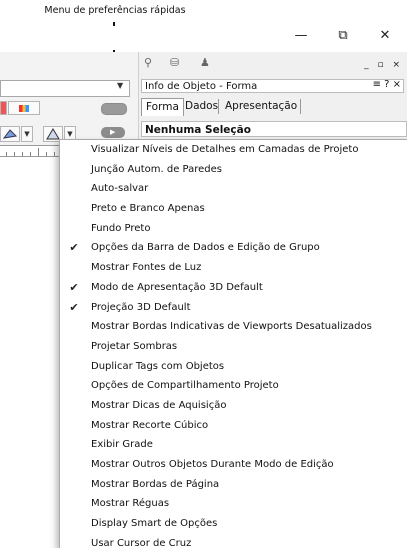  I want to click on menu-item: Usar Cursor de Cruz, so click(233, 541).